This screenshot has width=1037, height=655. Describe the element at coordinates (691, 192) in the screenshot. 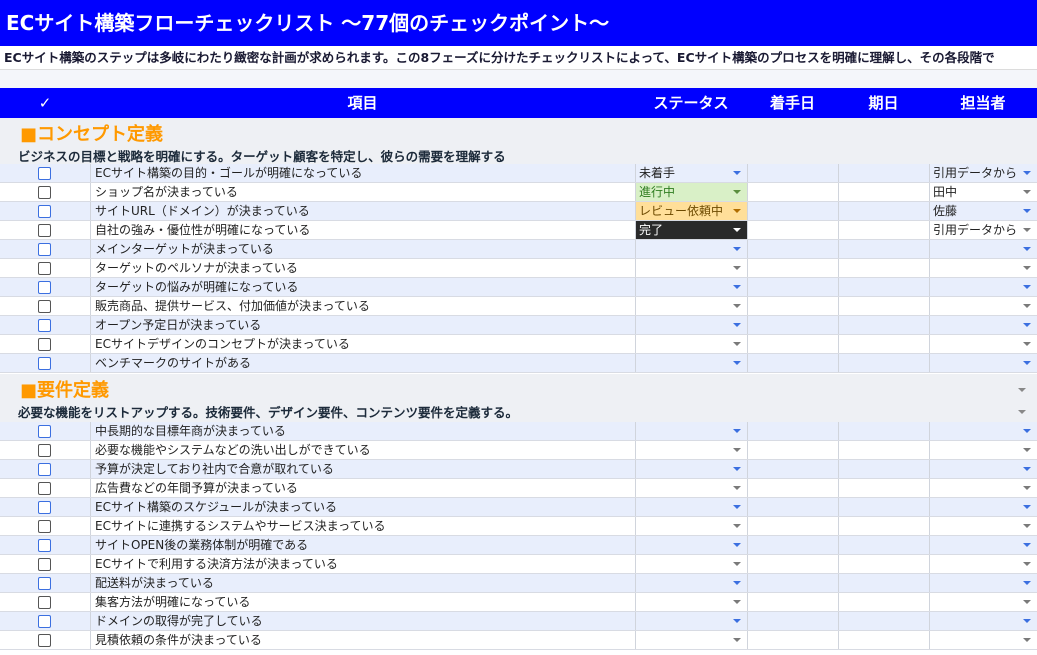

I see `status-dropdown: 進行中` at that location.